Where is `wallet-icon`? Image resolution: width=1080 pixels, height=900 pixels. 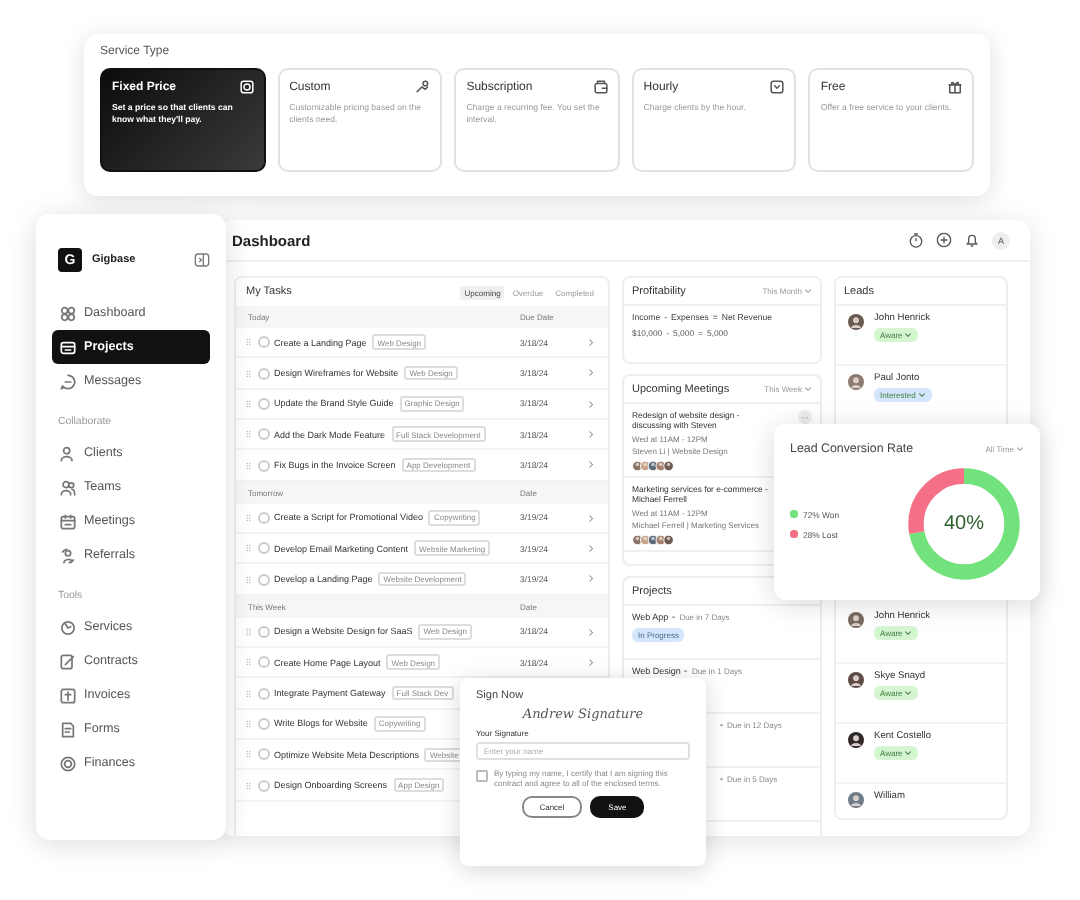 wallet-icon is located at coordinates (600, 87).